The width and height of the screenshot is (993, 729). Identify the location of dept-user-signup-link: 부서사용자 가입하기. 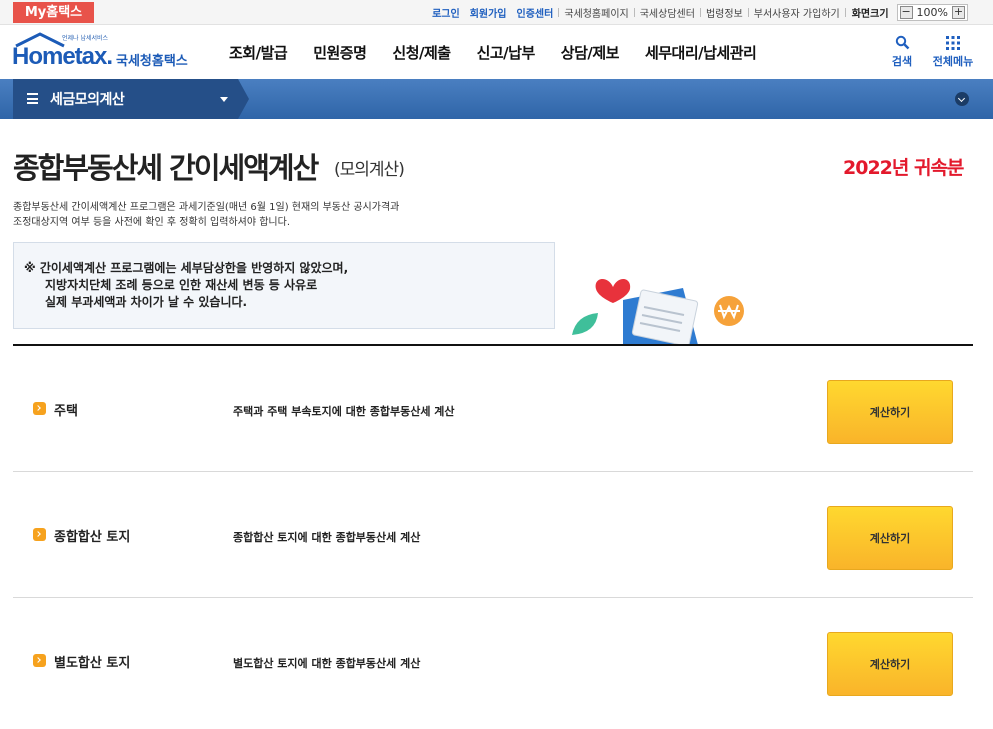
(797, 12).